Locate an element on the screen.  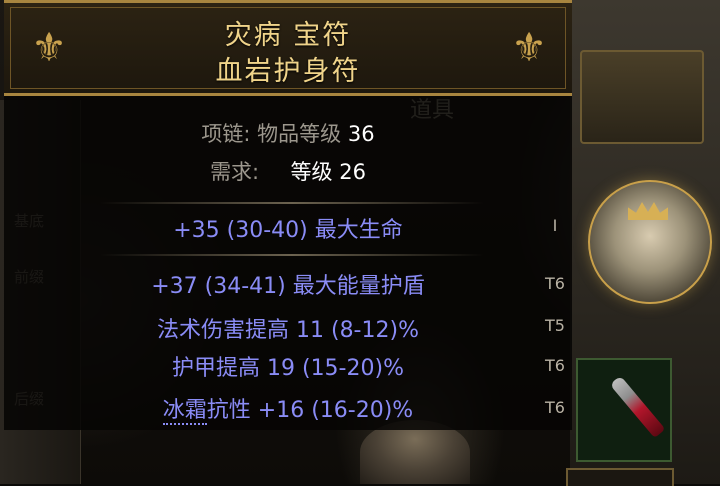
ornate-frame is located at coordinates (642, 97).